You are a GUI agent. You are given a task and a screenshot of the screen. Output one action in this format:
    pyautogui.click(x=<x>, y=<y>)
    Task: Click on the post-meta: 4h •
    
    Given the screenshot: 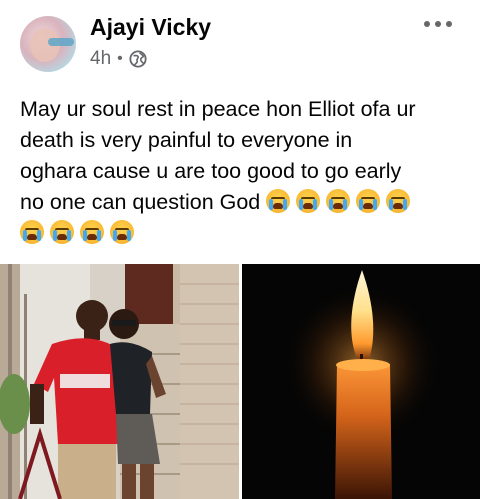 What is the action you would take?
    pyautogui.click(x=118, y=59)
    